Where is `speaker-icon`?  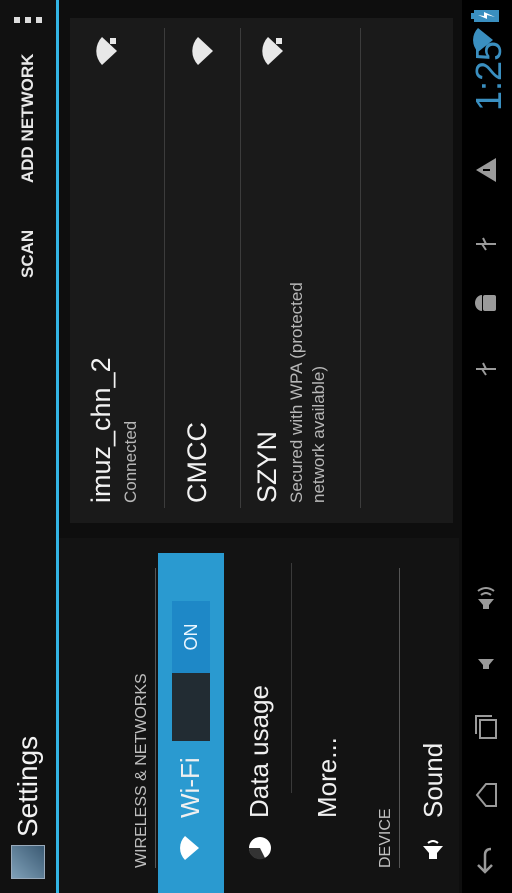 speaker-icon is located at coordinates (434, 848).